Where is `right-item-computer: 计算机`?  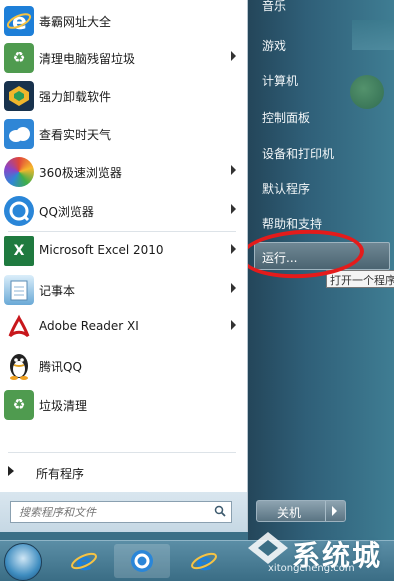 right-item-computer: 计算机 is located at coordinates (280, 80).